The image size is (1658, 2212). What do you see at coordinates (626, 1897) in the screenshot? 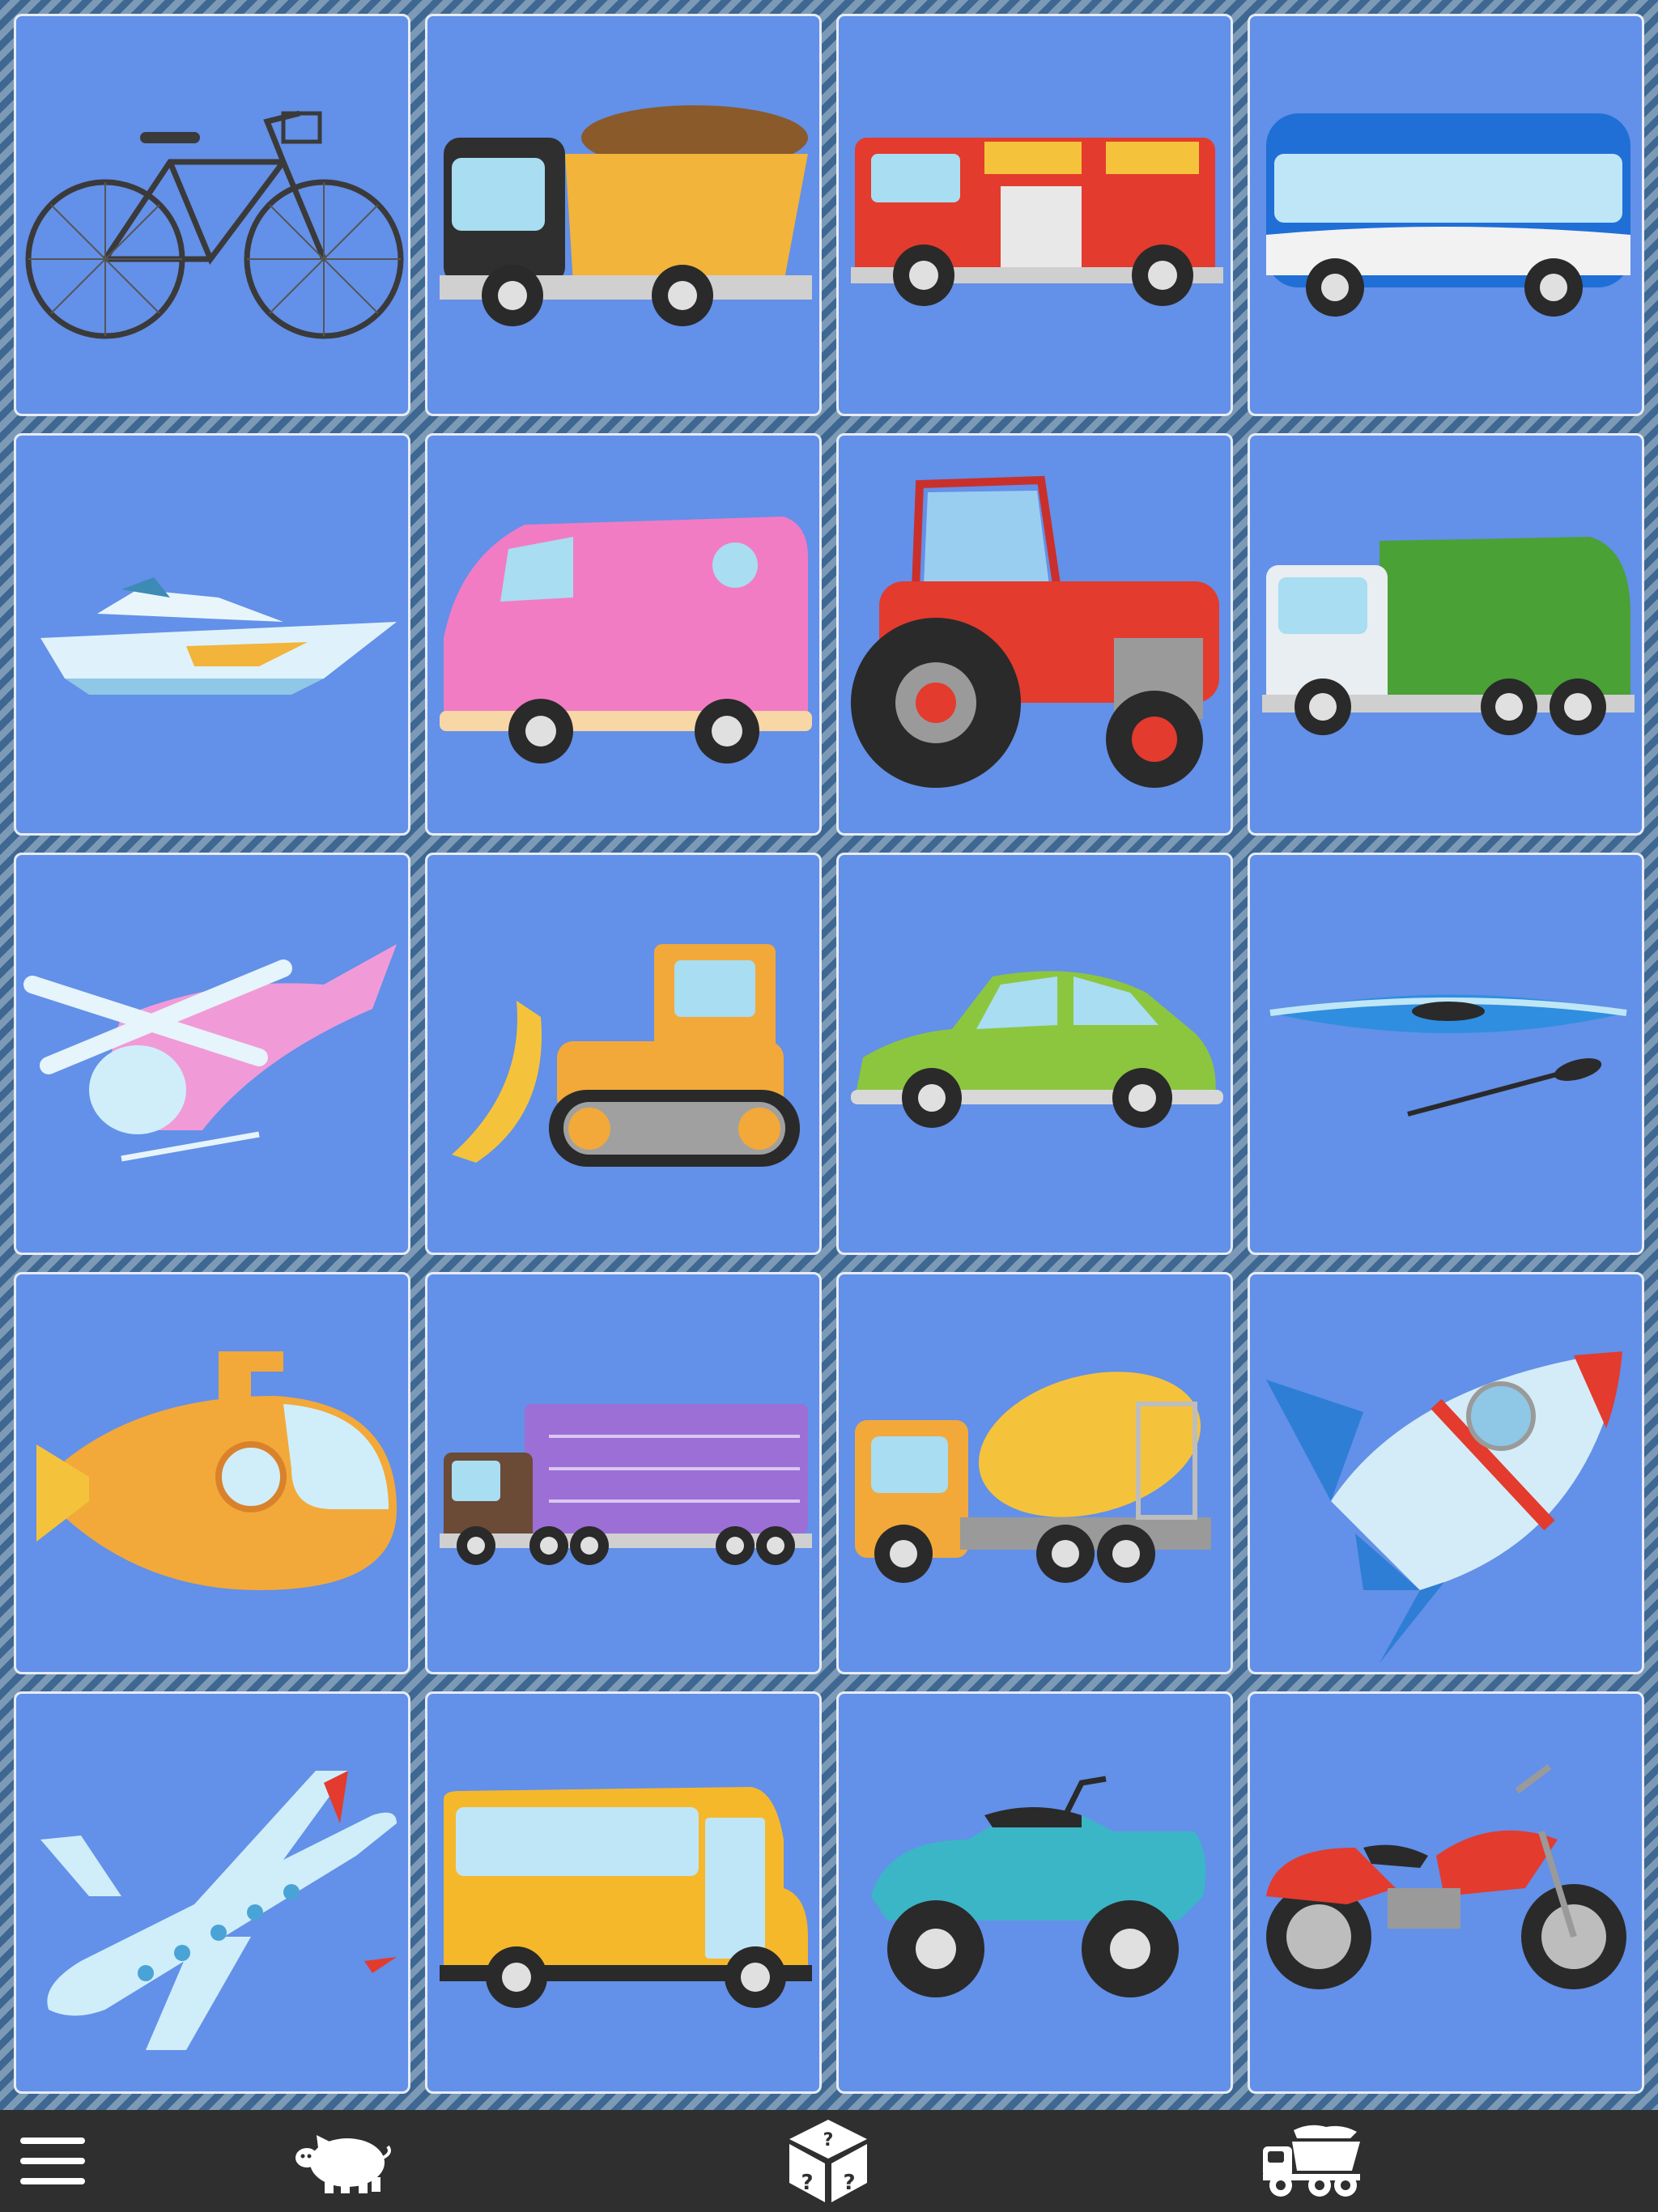
I see `school-bus-icon` at bounding box center [626, 1897].